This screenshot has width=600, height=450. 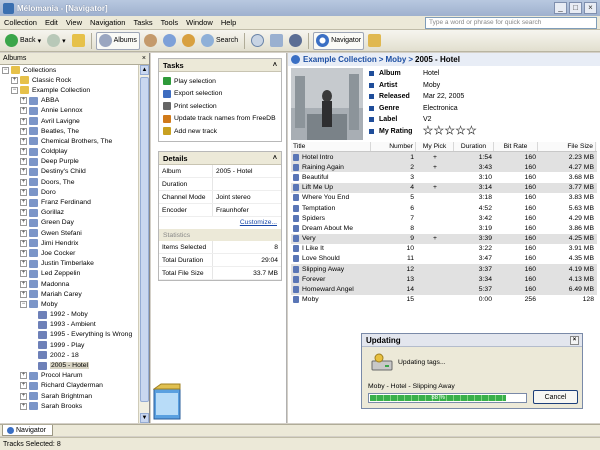 I want to click on table-row: Love Should 11 3:47 160 4.35 MB, so click(x=444, y=259).